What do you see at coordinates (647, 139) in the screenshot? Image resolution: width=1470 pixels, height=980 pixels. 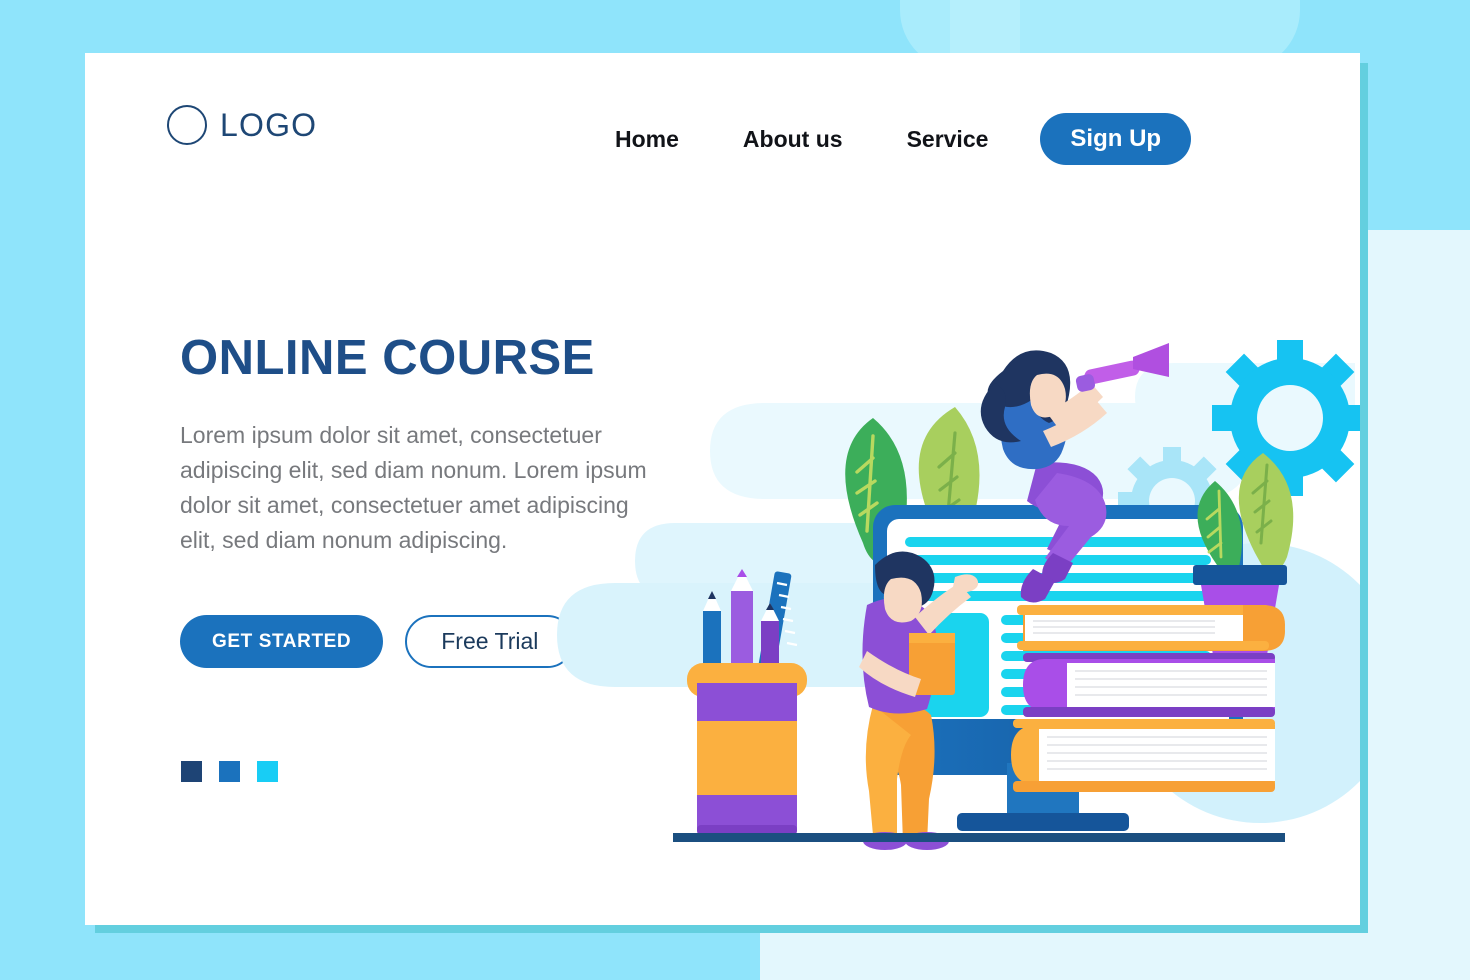 I see `nav-item-home: Home` at bounding box center [647, 139].